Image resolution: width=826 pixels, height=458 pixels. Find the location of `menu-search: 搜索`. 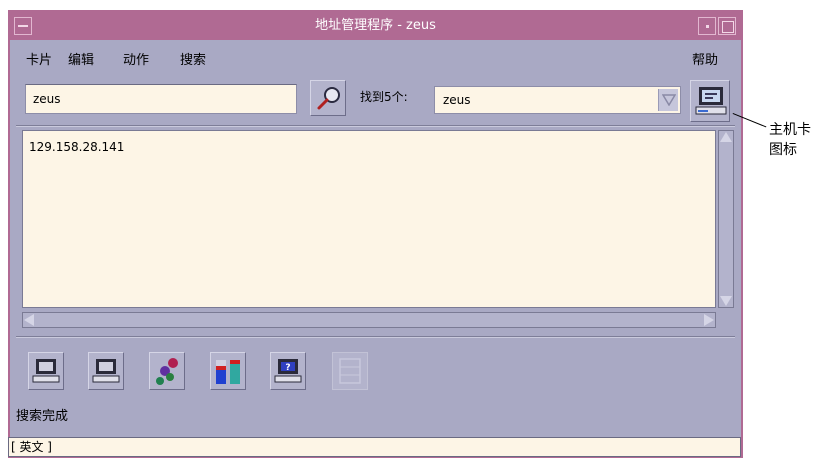

menu-search: 搜索 is located at coordinates (193, 58).